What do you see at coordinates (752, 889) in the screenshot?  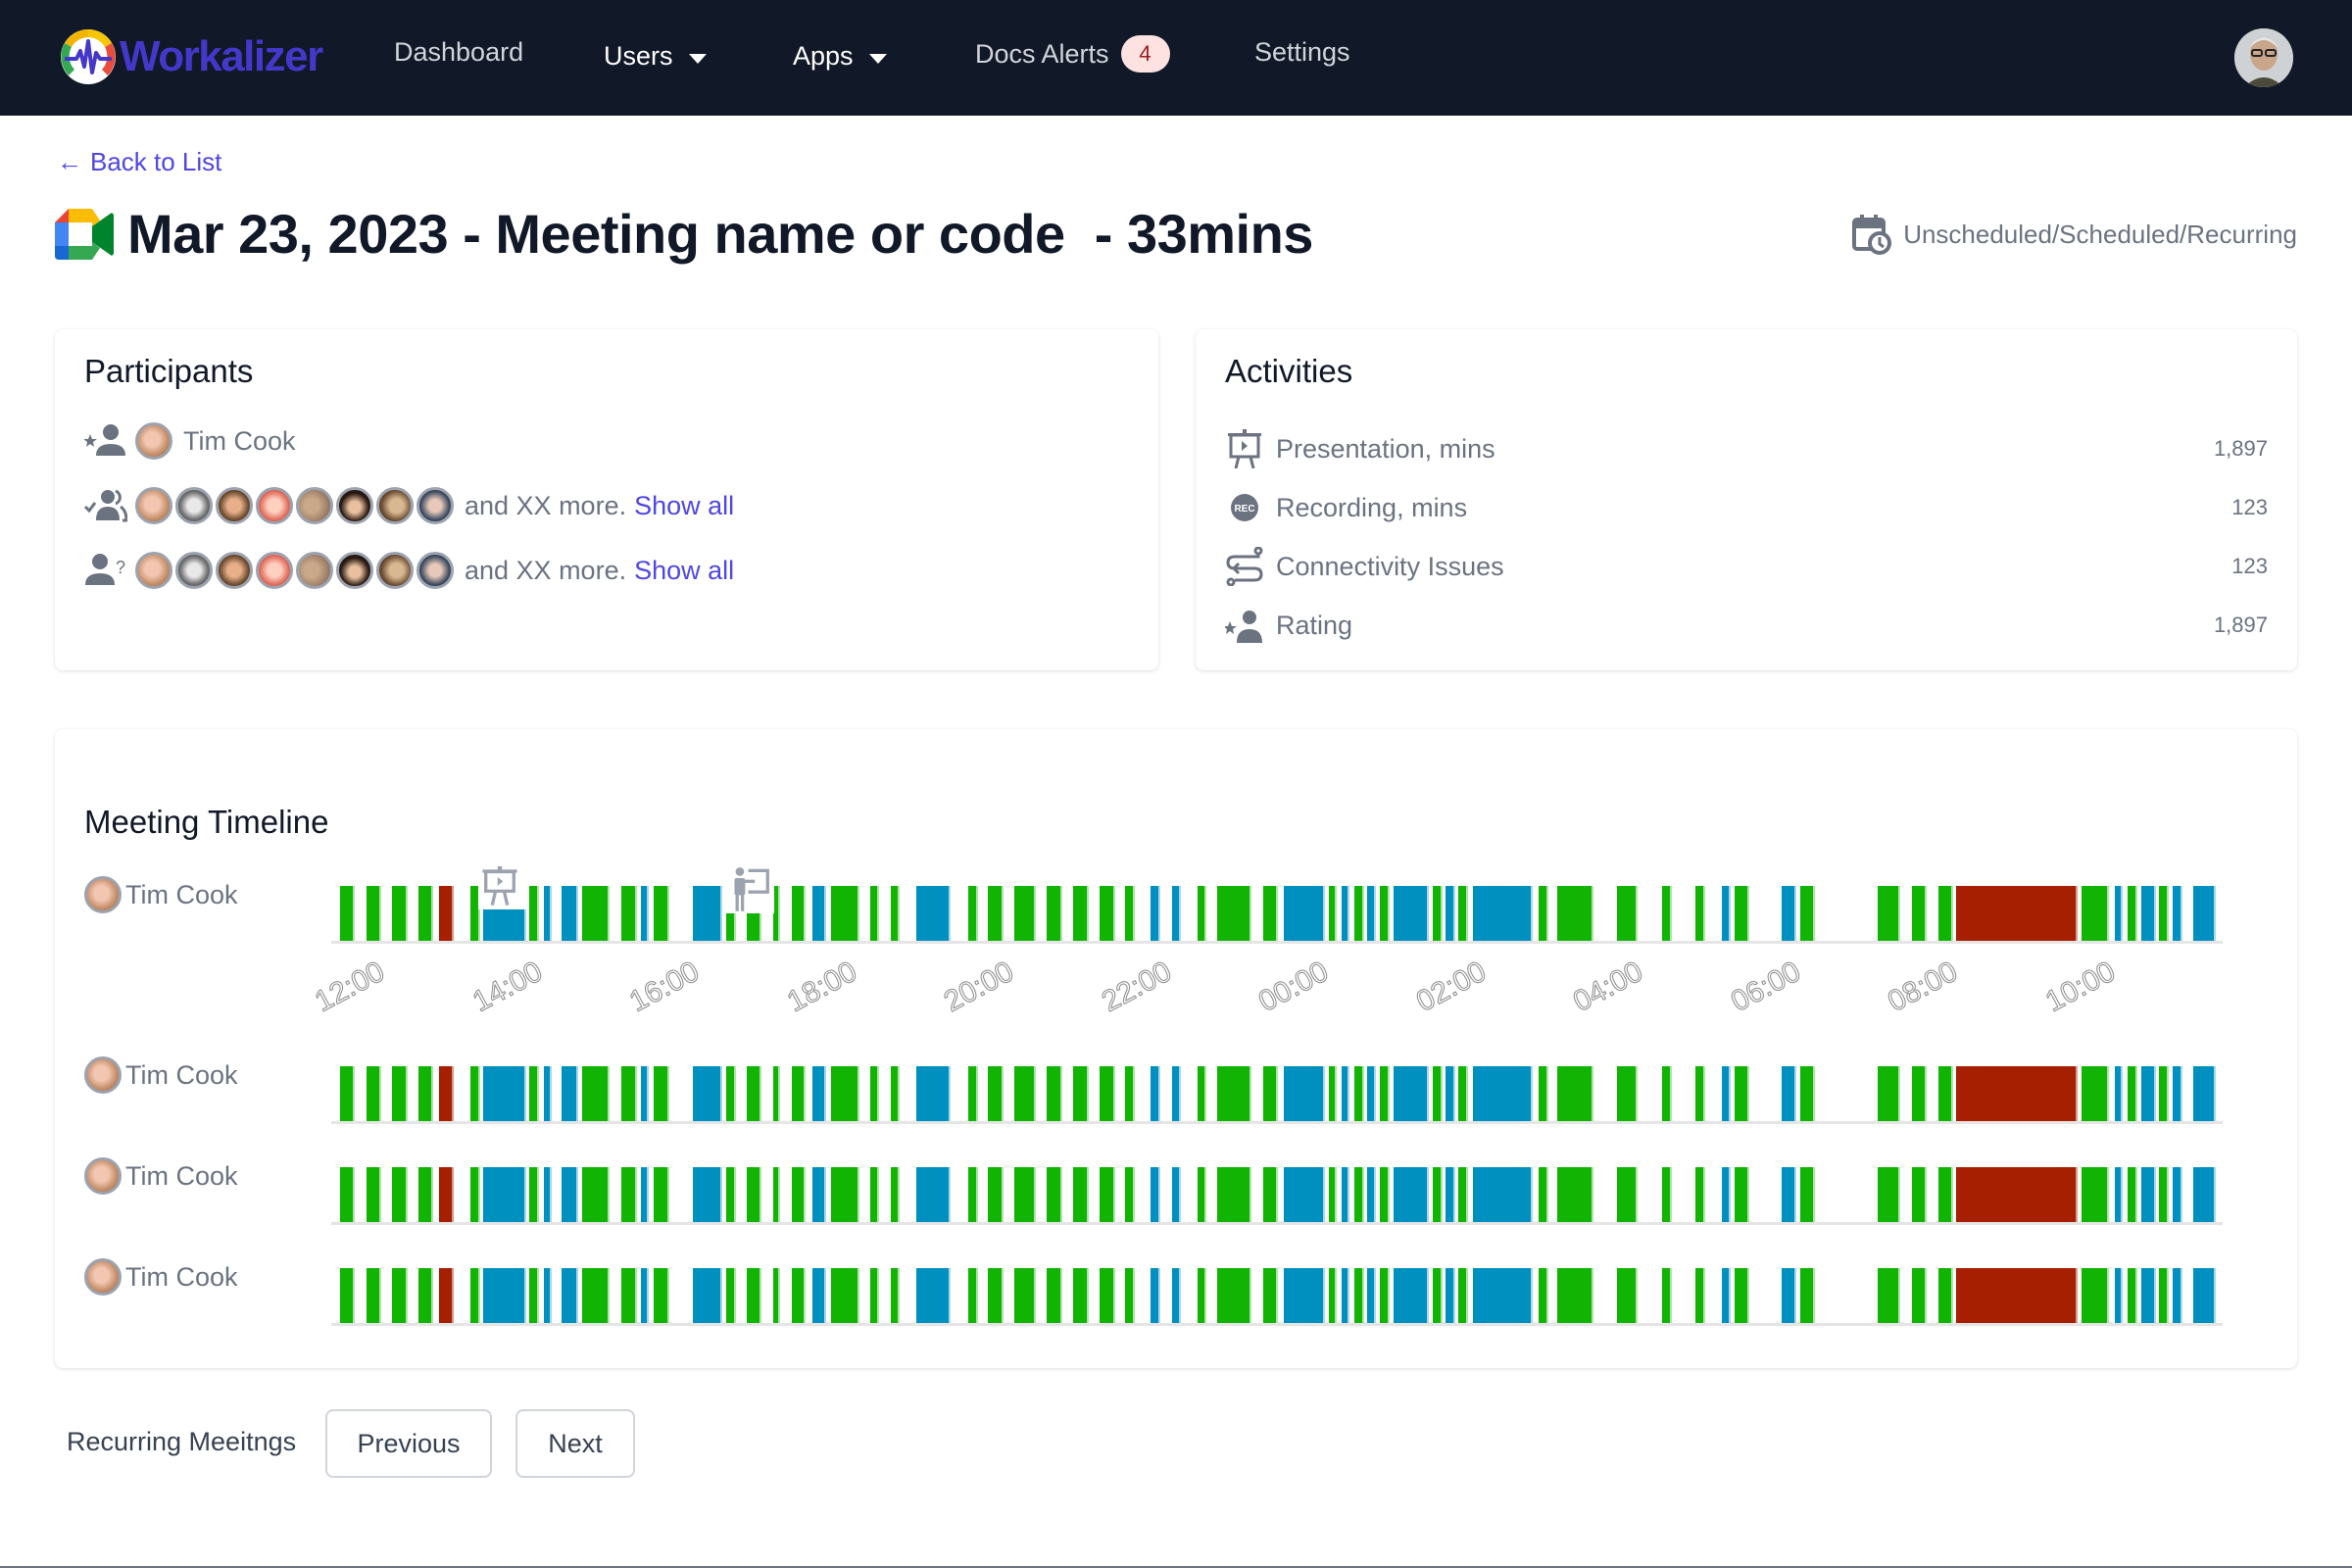 I see `presenter-marker` at bounding box center [752, 889].